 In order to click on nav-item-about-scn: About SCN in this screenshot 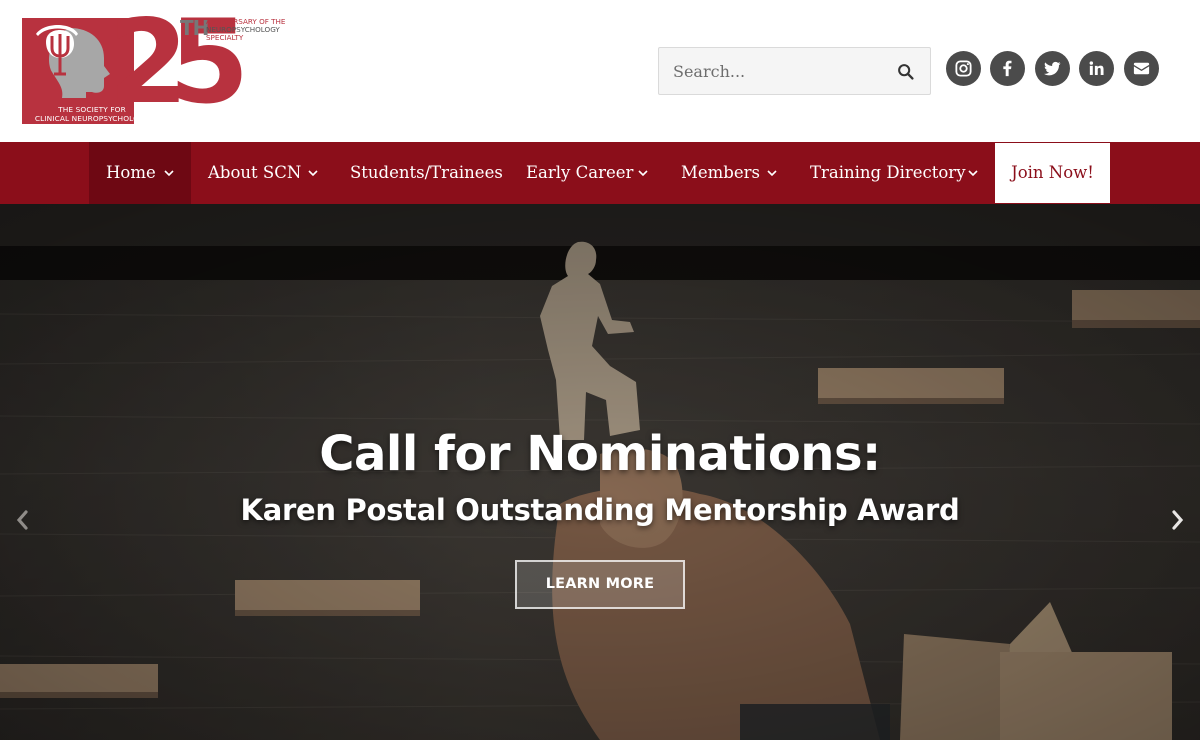, I will do `click(262, 173)`.